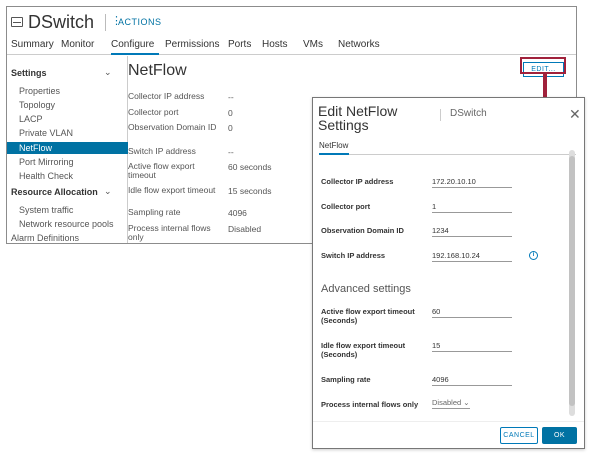  I want to click on sidebar-item-alarm-definitions: Alarm Definitions, so click(45, 238).